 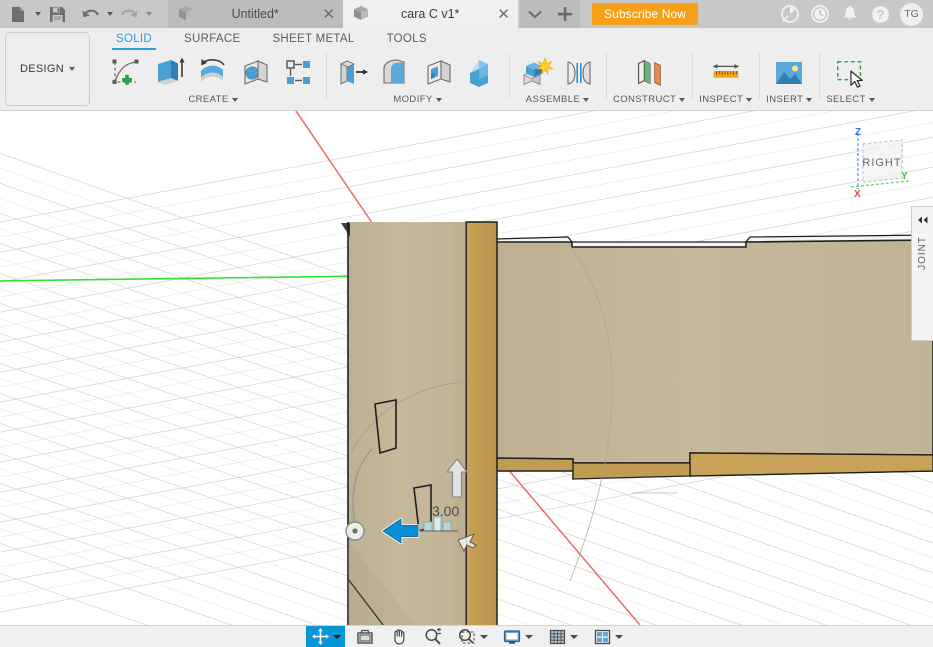 What do you see at coordinates (407, 40) in the screenshot?
I see `tab-tools: TOOLS` at bounding box center [407, 40].